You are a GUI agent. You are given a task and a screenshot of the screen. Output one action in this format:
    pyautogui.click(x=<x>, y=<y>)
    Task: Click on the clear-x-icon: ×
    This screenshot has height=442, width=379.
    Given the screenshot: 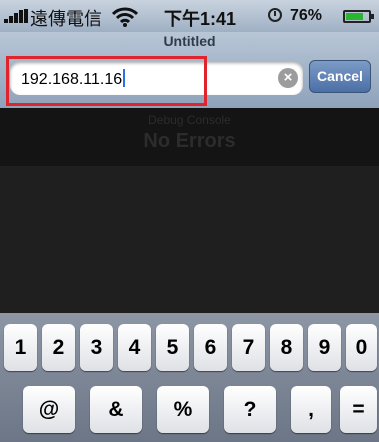 What is the action you would take?
    pyautogui.click(x=288, y=78)
    